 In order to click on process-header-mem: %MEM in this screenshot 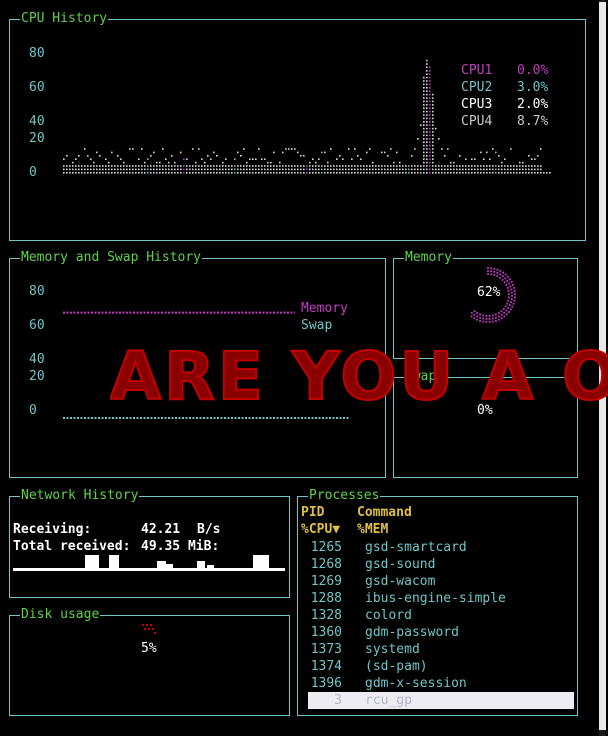, I will do `click(372, 530)`.